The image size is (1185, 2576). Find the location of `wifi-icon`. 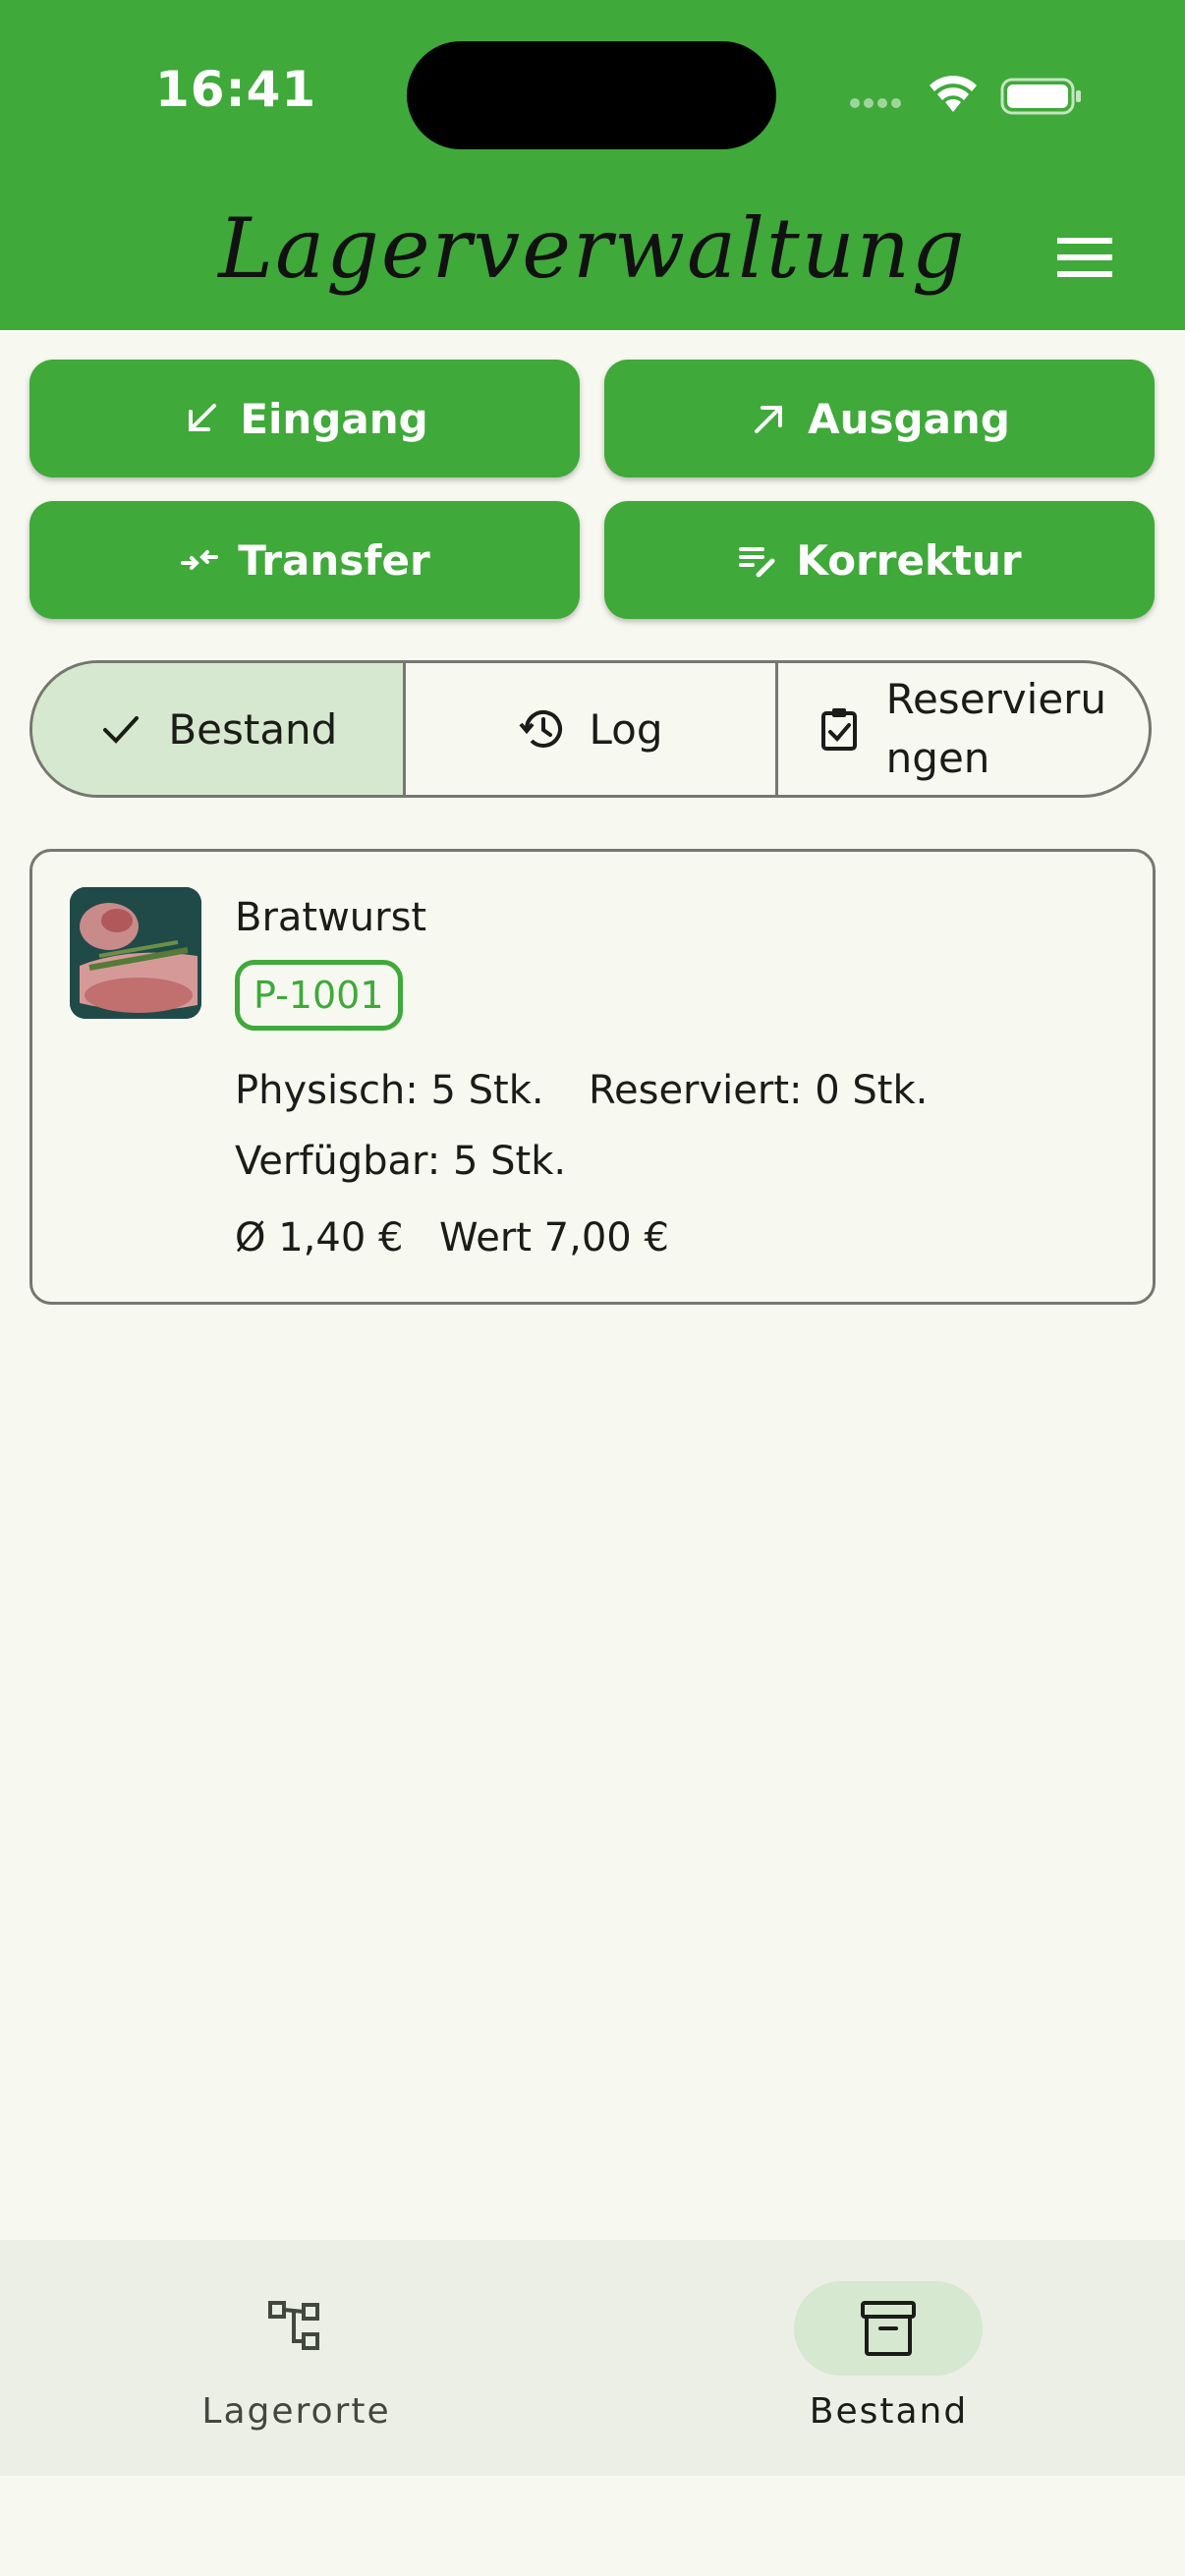

wifi-icon is located at coordinates (954, 94).